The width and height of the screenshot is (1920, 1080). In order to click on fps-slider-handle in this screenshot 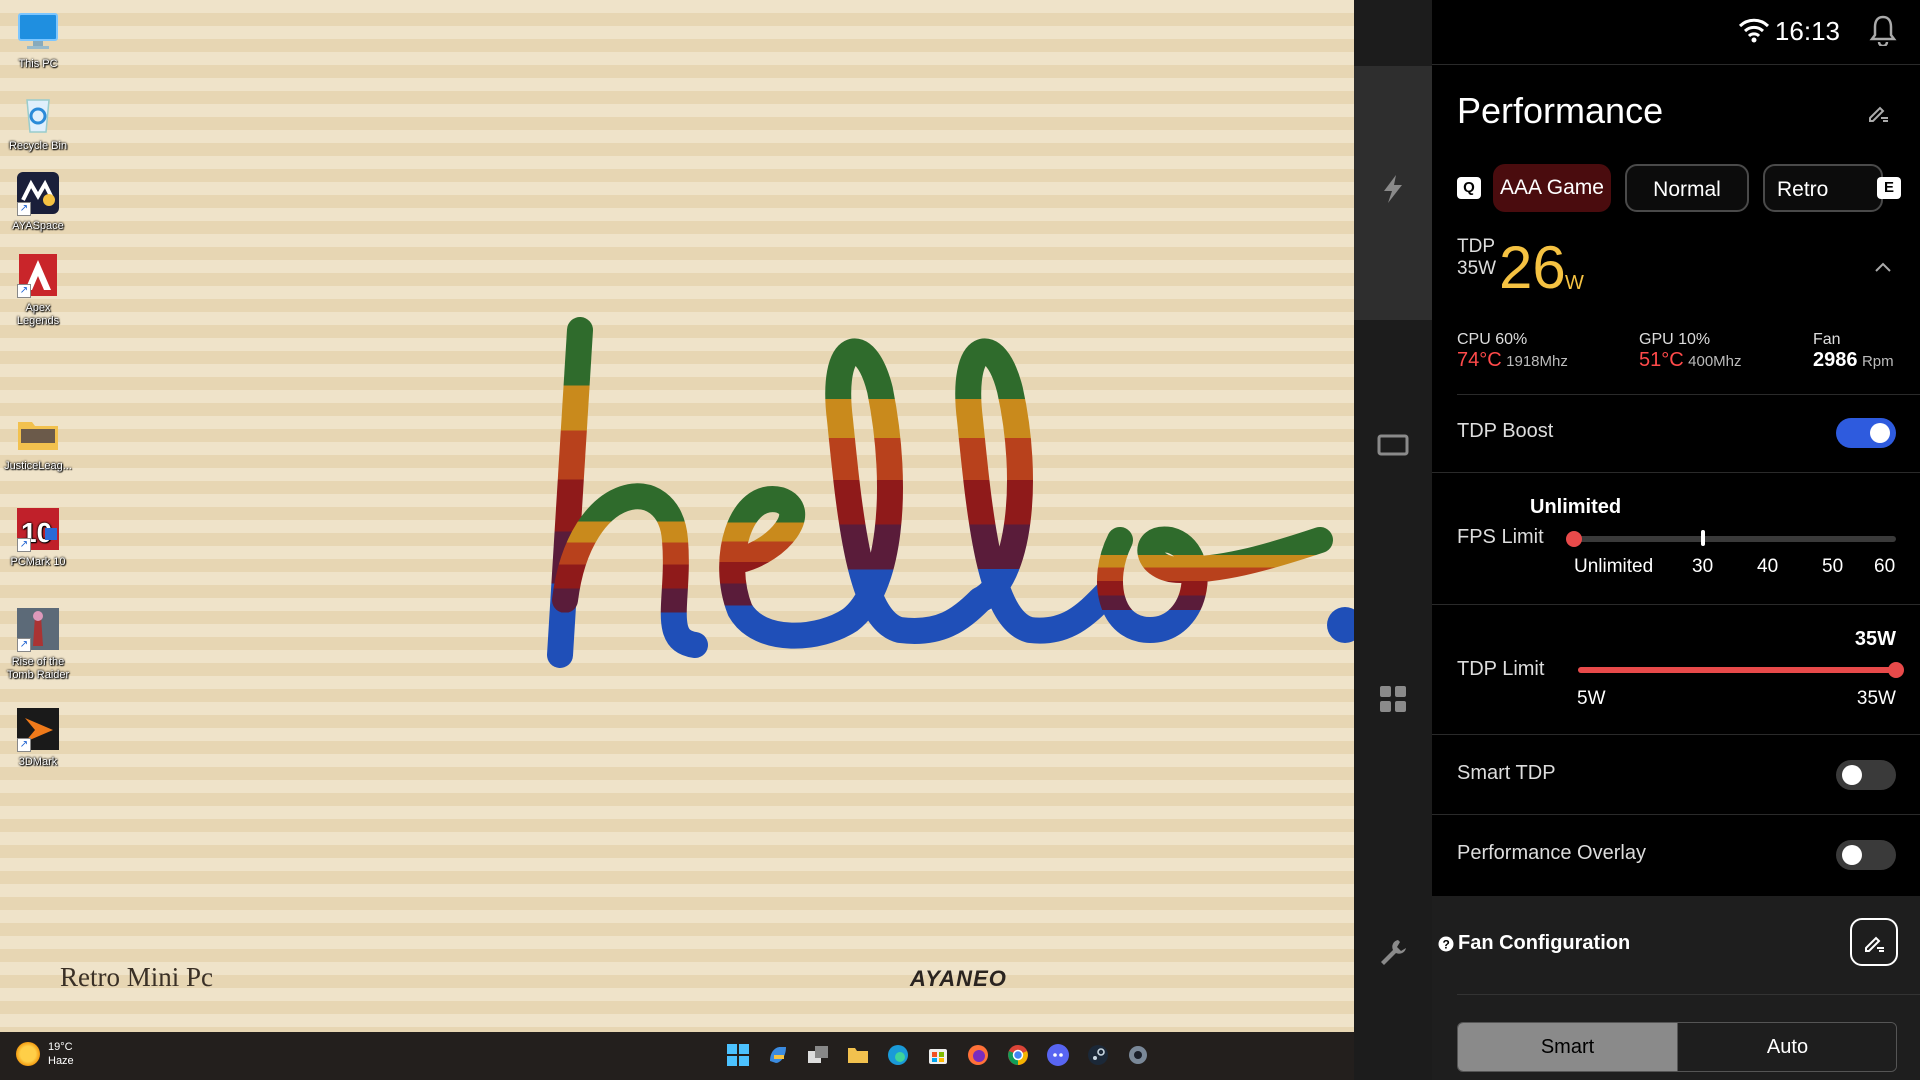, I will do `click(1574, 539)`.